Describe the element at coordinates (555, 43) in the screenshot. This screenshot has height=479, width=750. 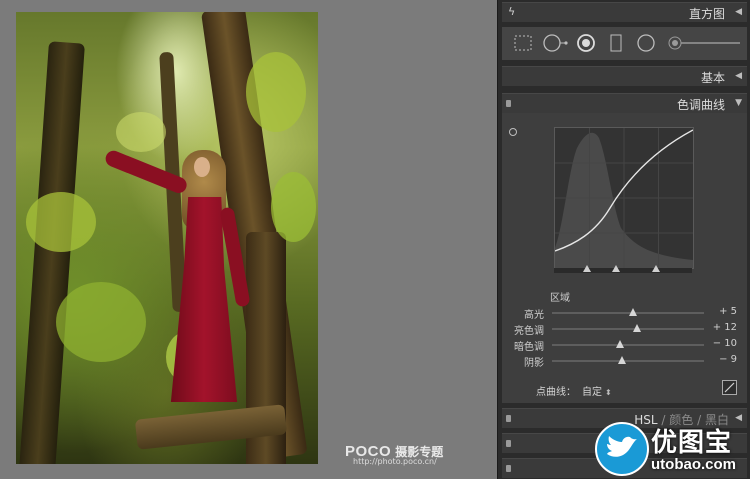
I see `spot-removal-icon` at that location.